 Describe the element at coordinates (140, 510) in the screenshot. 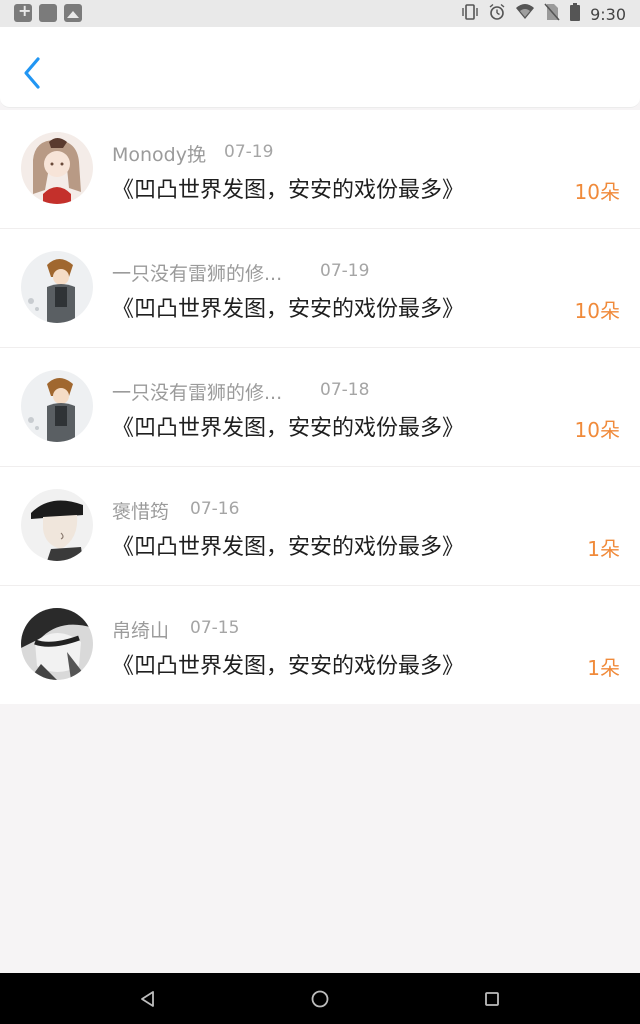

I see `sender-name: 褒惜筠` at that location.